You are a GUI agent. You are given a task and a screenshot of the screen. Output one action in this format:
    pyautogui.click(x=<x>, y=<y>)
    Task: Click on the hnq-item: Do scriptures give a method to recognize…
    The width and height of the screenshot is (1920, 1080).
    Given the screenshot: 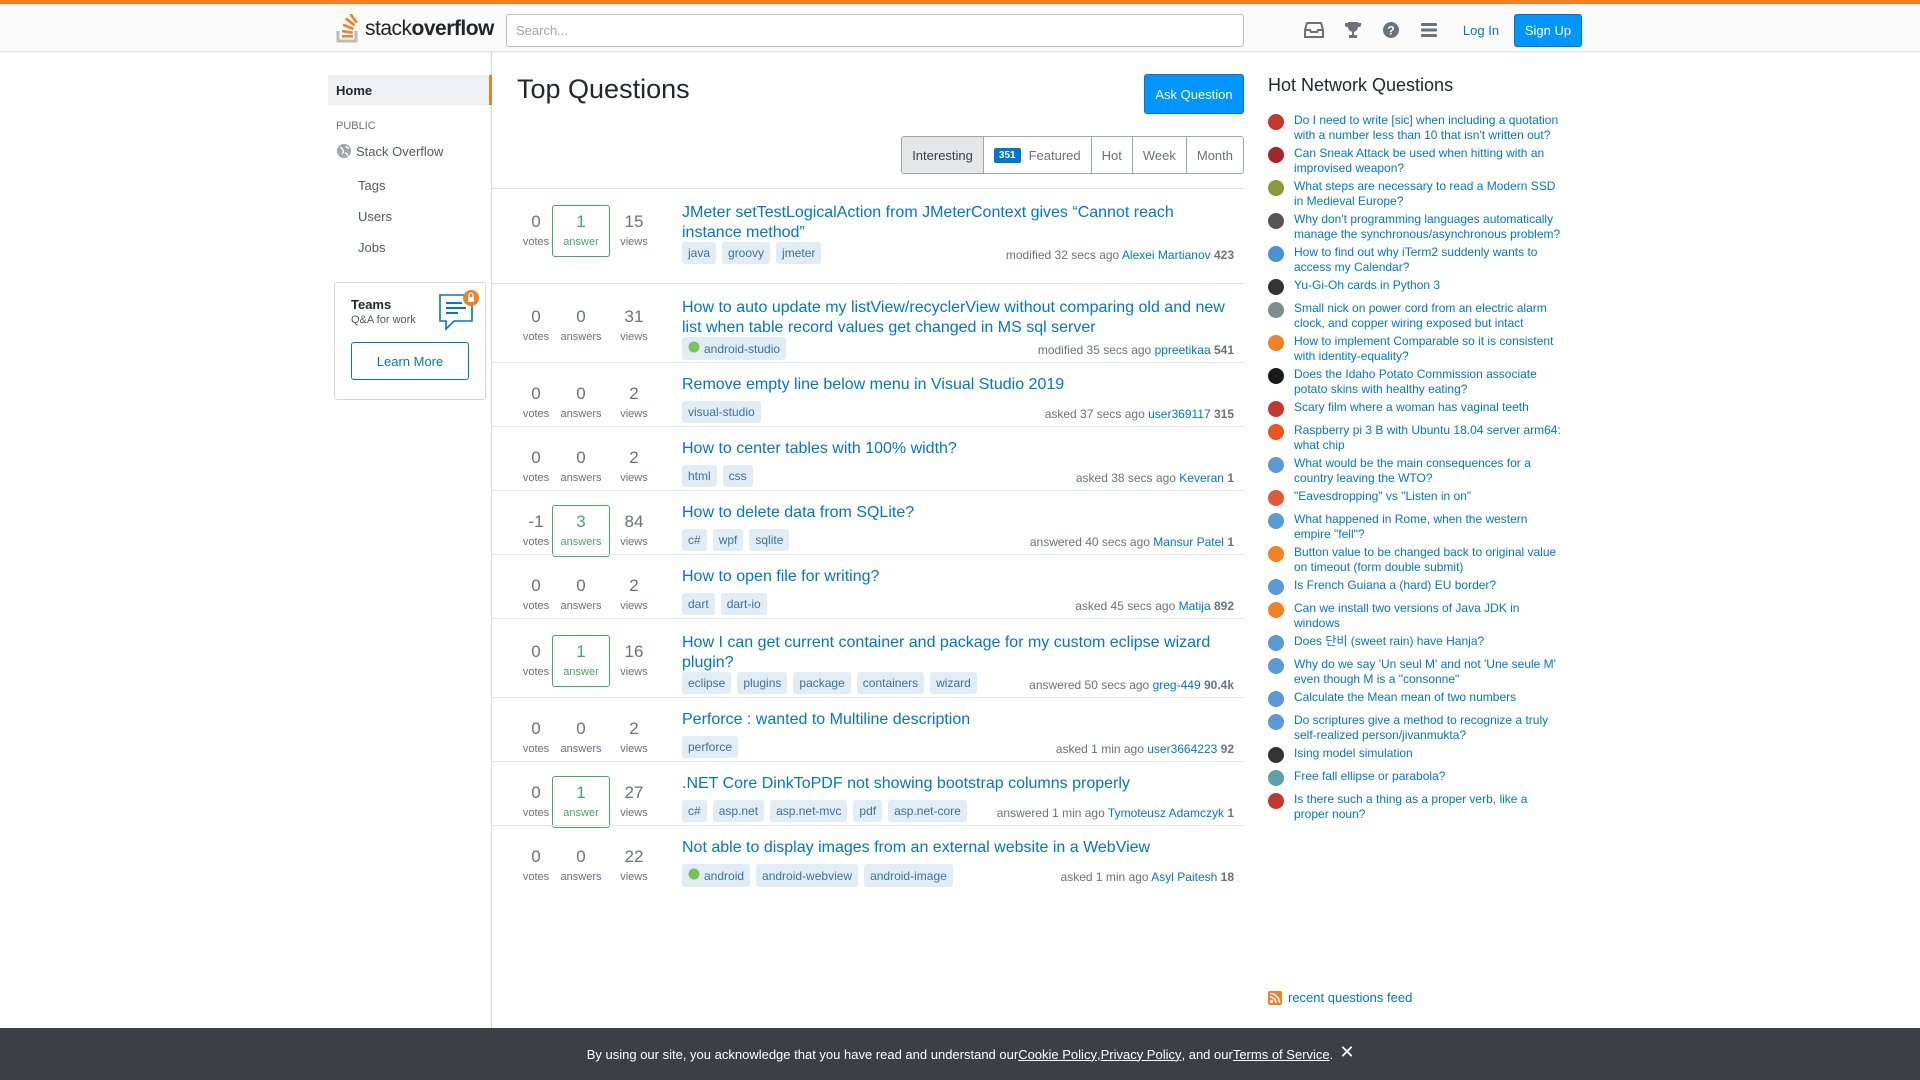 What is the action you would take?
    pyautogui.click(x=1418, y=728)
    